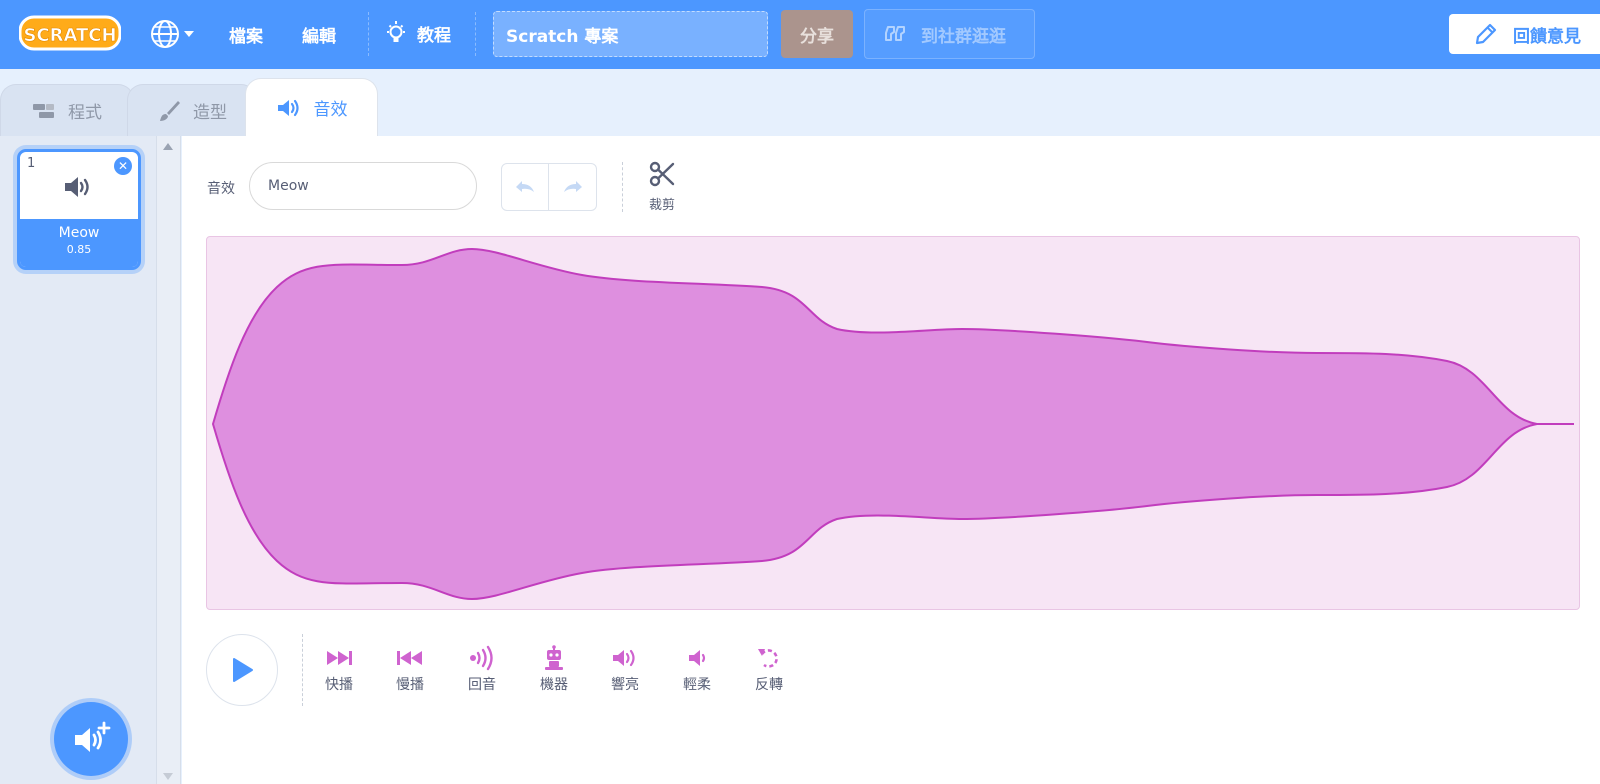 The width and height of the screenshot is (1600, 784). What do you see at coordinates (661, 205) in the screenshot?
I see `trim-label: 裁剪` at bounding box center [661, 205].